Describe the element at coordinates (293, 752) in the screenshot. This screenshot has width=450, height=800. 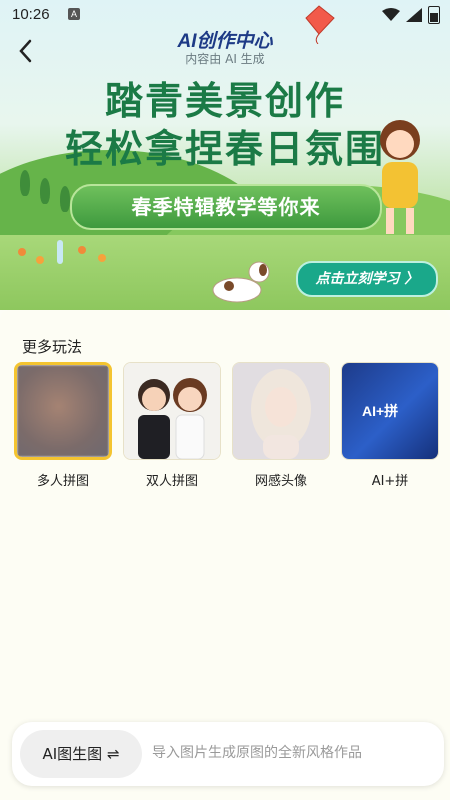
I see `prompt-placeholder: 导入图片生成原图的全新风格作品` at that location.